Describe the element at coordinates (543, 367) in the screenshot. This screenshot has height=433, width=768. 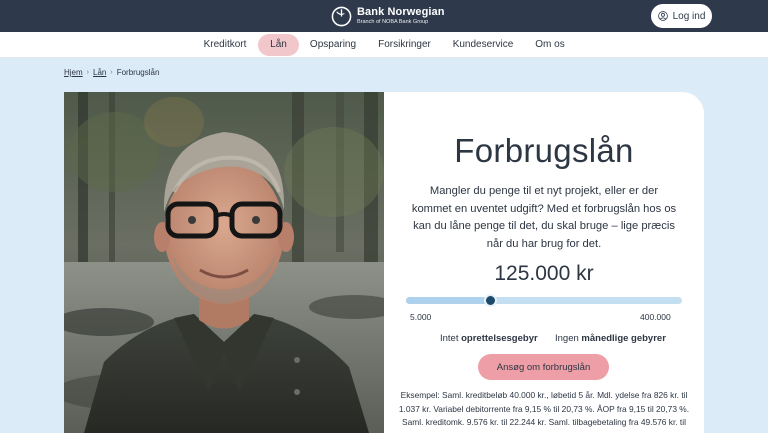
I see `apply-loan-button: Ansøg om forbrugslån` at that location.